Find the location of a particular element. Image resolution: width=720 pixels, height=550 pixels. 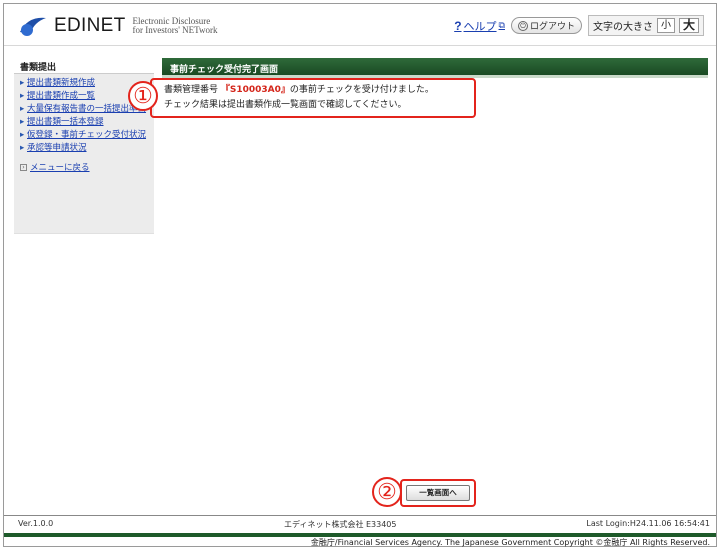

sidebar-item-bulk-register: ▸ 提出書類一括本登録 is located at coordinates (85, 122).